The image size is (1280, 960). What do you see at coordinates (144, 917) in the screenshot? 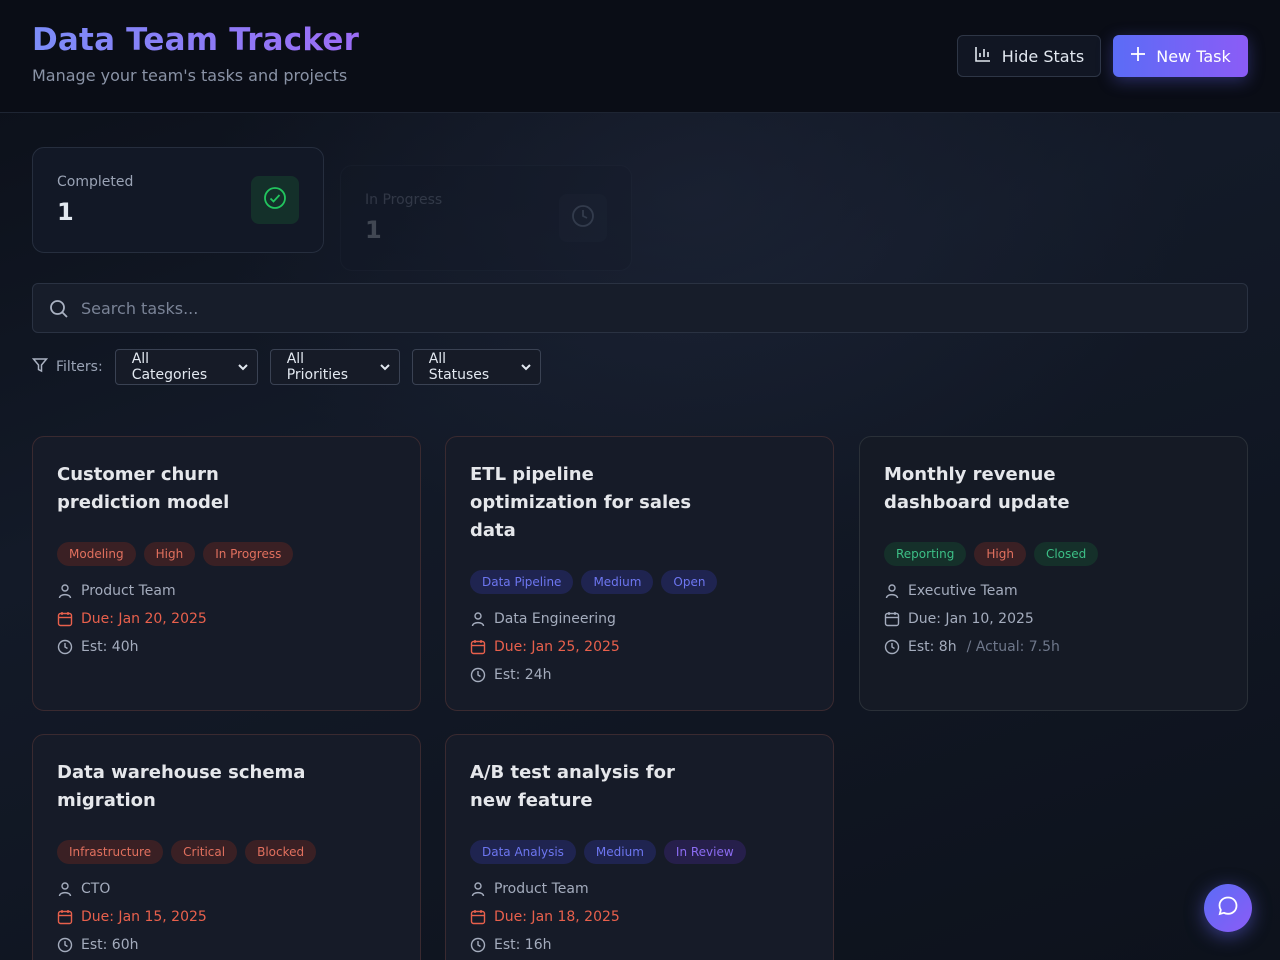
I see `task-due-text: Due: Jan 15, 2025` at bounding box center [144, 917].